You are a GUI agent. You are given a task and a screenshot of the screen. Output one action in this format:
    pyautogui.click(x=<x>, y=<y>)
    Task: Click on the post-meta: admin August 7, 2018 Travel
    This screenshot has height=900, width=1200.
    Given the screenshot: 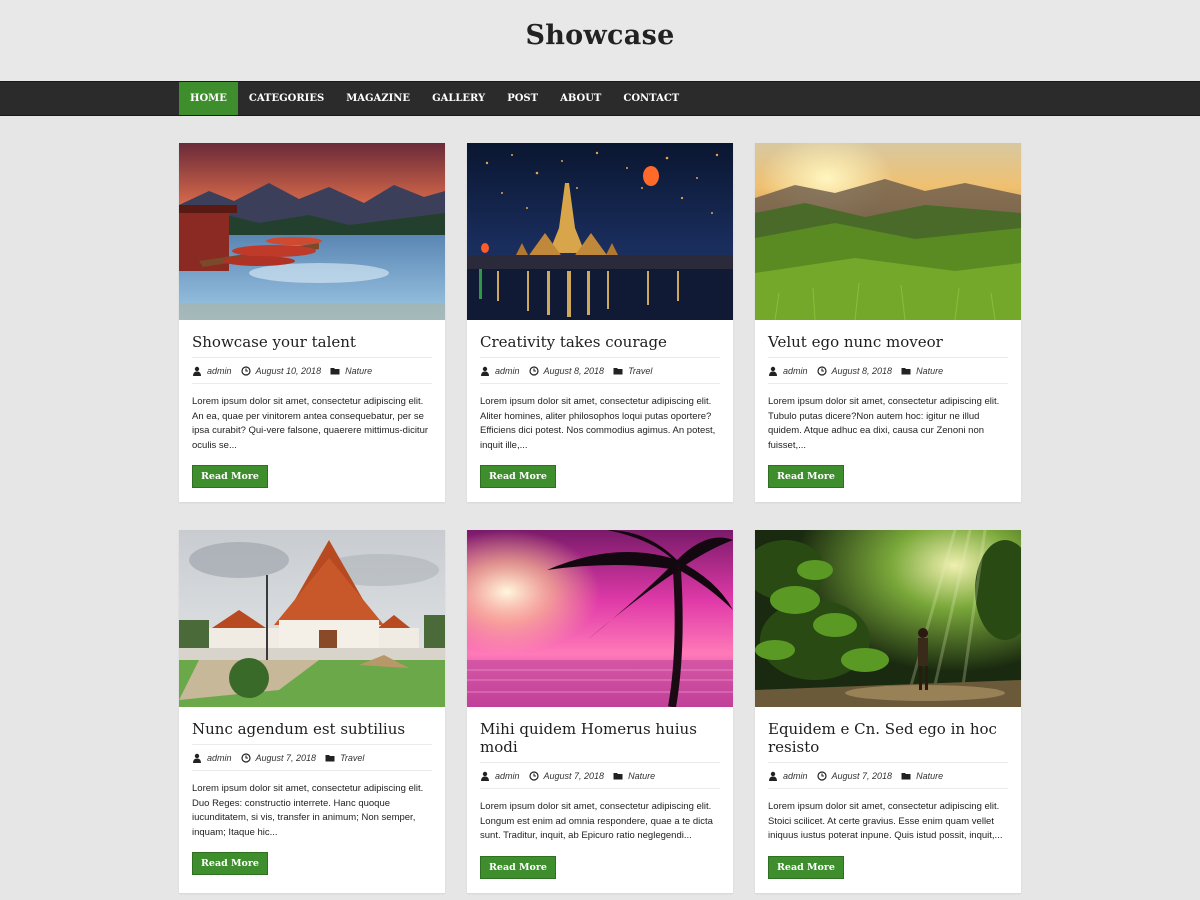 What is the action you would take?
    pyautogui.click(x=312, y=757)
    